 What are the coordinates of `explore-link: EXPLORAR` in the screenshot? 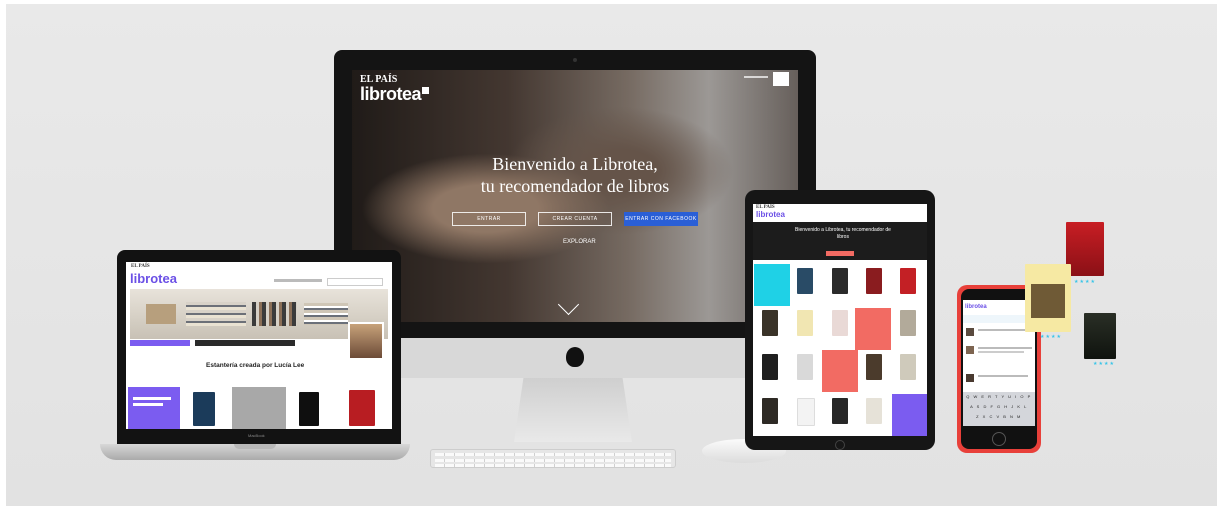 It's located at (579, 242).